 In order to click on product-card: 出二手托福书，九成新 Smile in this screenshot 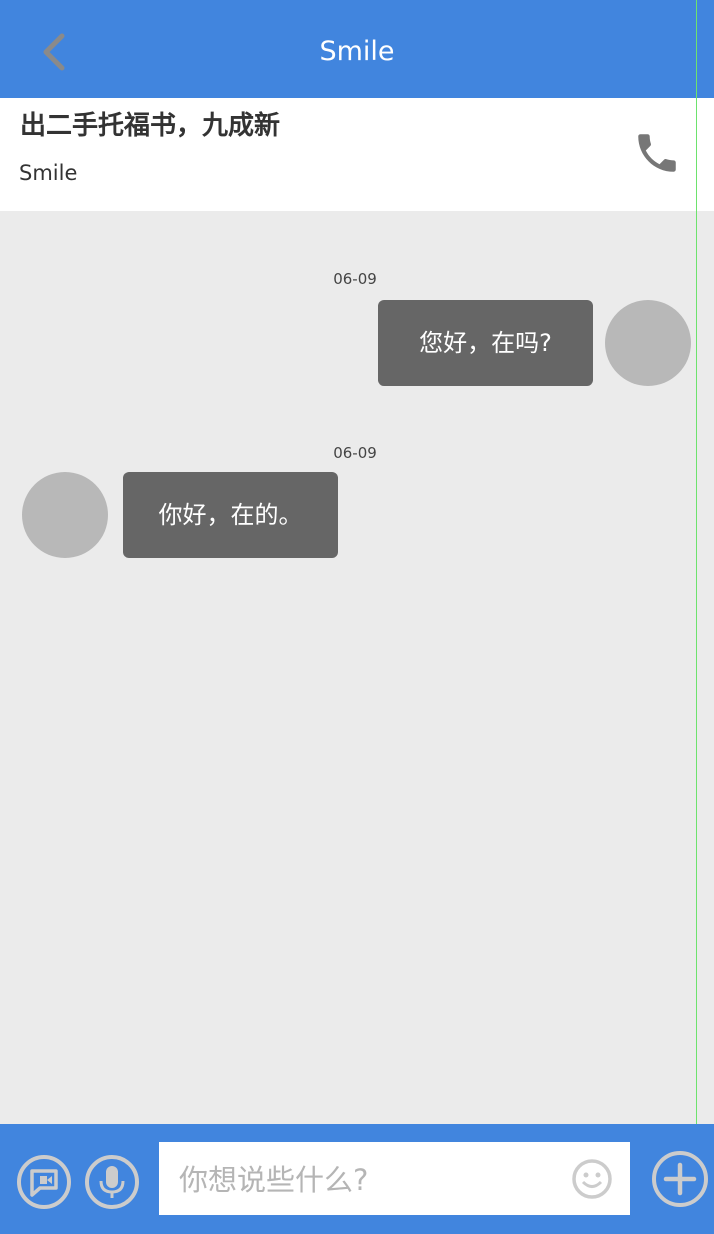, I will do `click(357, 154)`.